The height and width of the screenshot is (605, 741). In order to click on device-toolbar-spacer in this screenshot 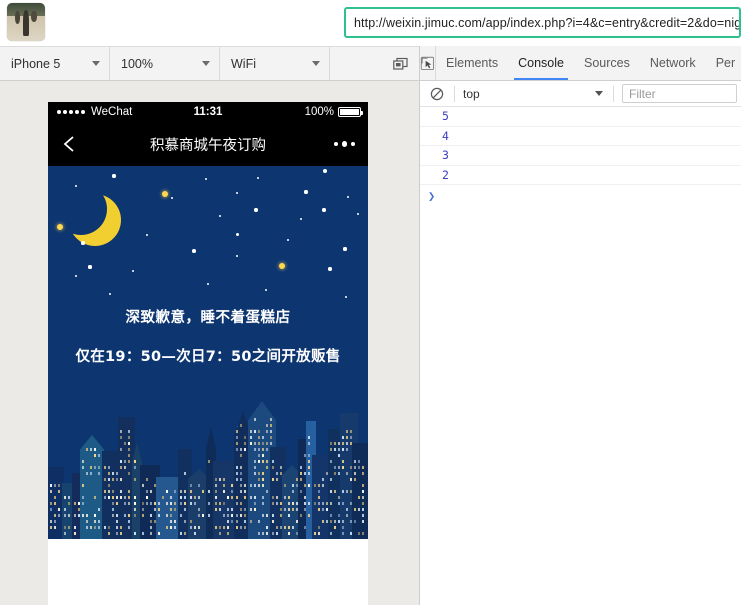, I will do `click(355, 63)`.